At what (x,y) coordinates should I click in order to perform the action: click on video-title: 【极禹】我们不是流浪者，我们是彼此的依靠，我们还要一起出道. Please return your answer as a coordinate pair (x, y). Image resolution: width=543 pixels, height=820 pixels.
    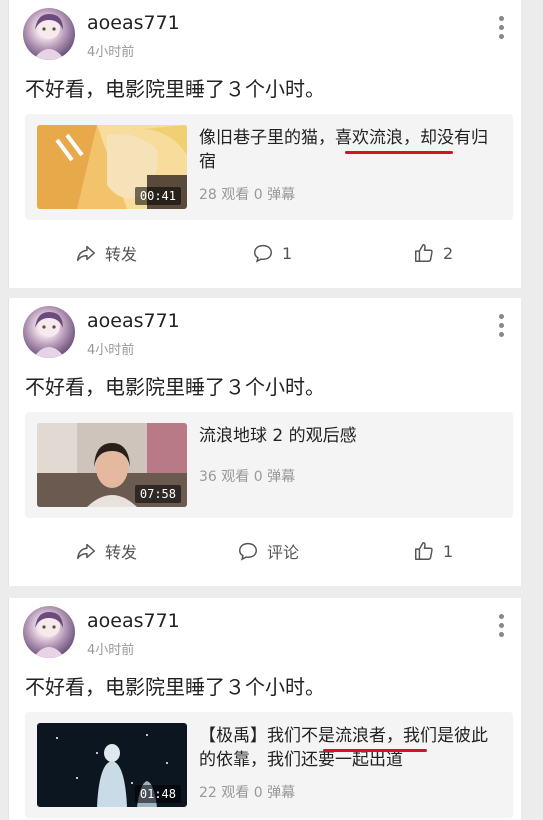
    Looking at the image, I should click on (349, 748).